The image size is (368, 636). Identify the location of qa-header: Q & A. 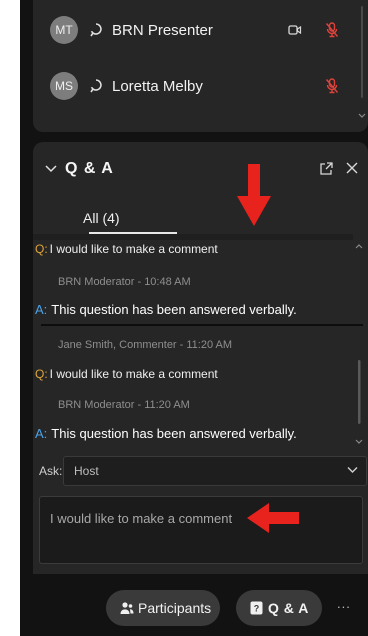
(200, 170).